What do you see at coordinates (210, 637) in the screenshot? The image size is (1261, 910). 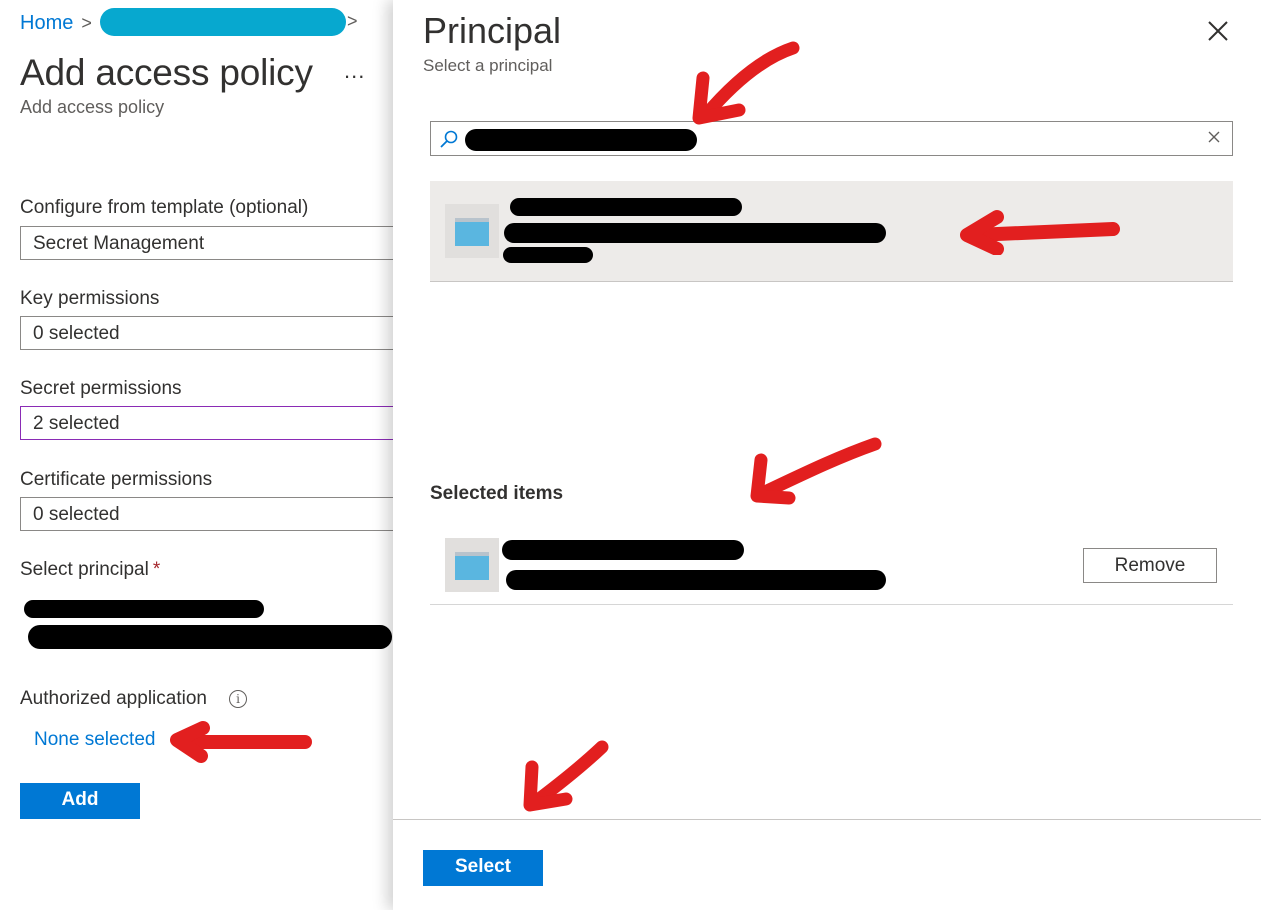 I see `principal-id-redaction` at bounding box center [210, 637].